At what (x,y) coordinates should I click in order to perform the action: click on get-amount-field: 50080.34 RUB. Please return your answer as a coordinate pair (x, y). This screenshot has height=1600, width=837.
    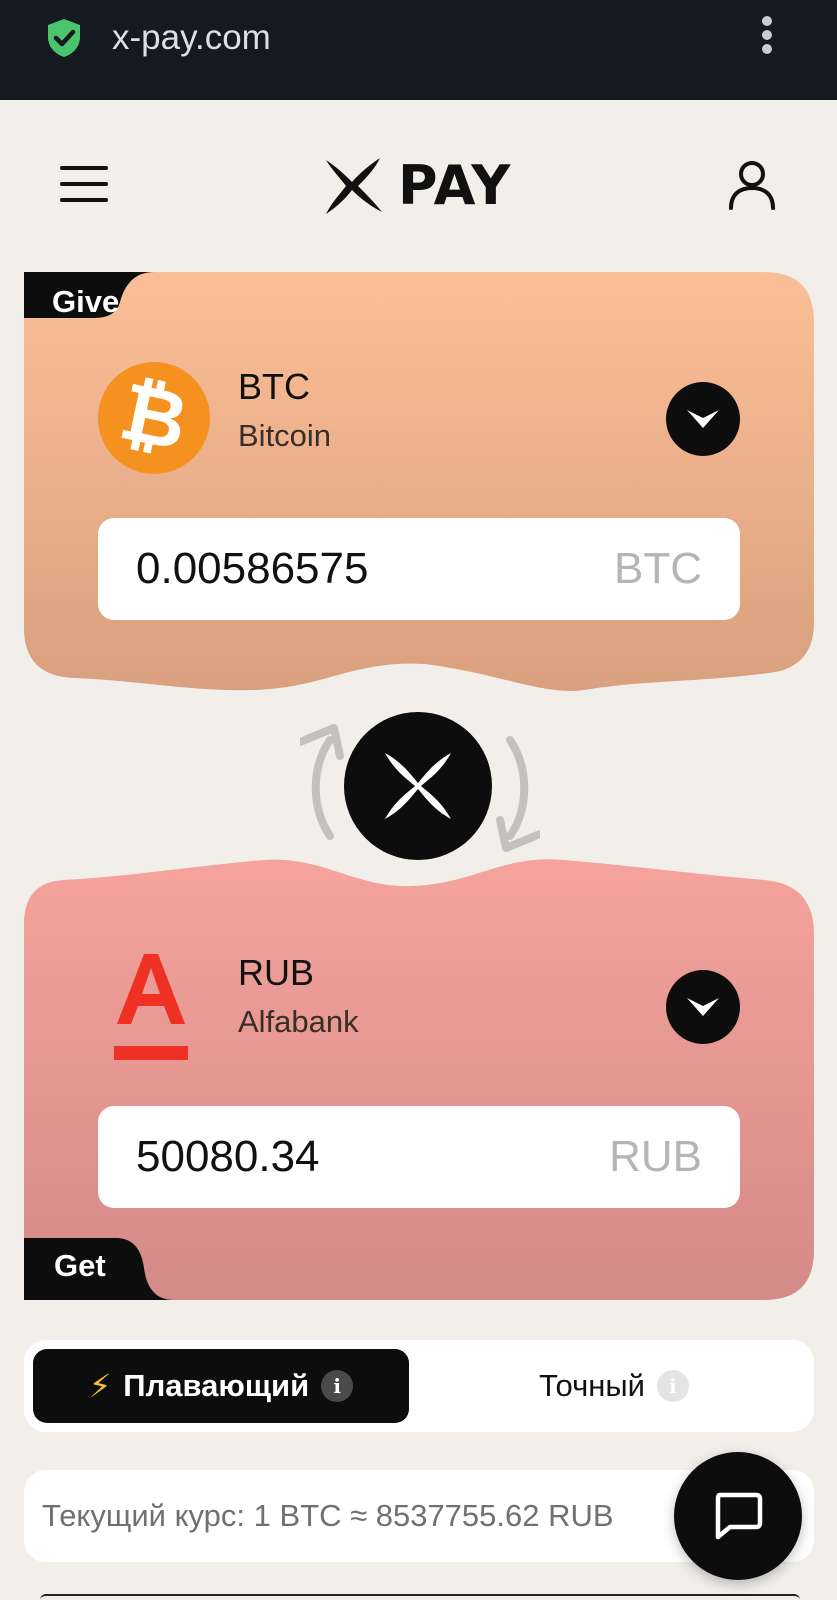
    Looking at the image, I should click on (419, 1157).